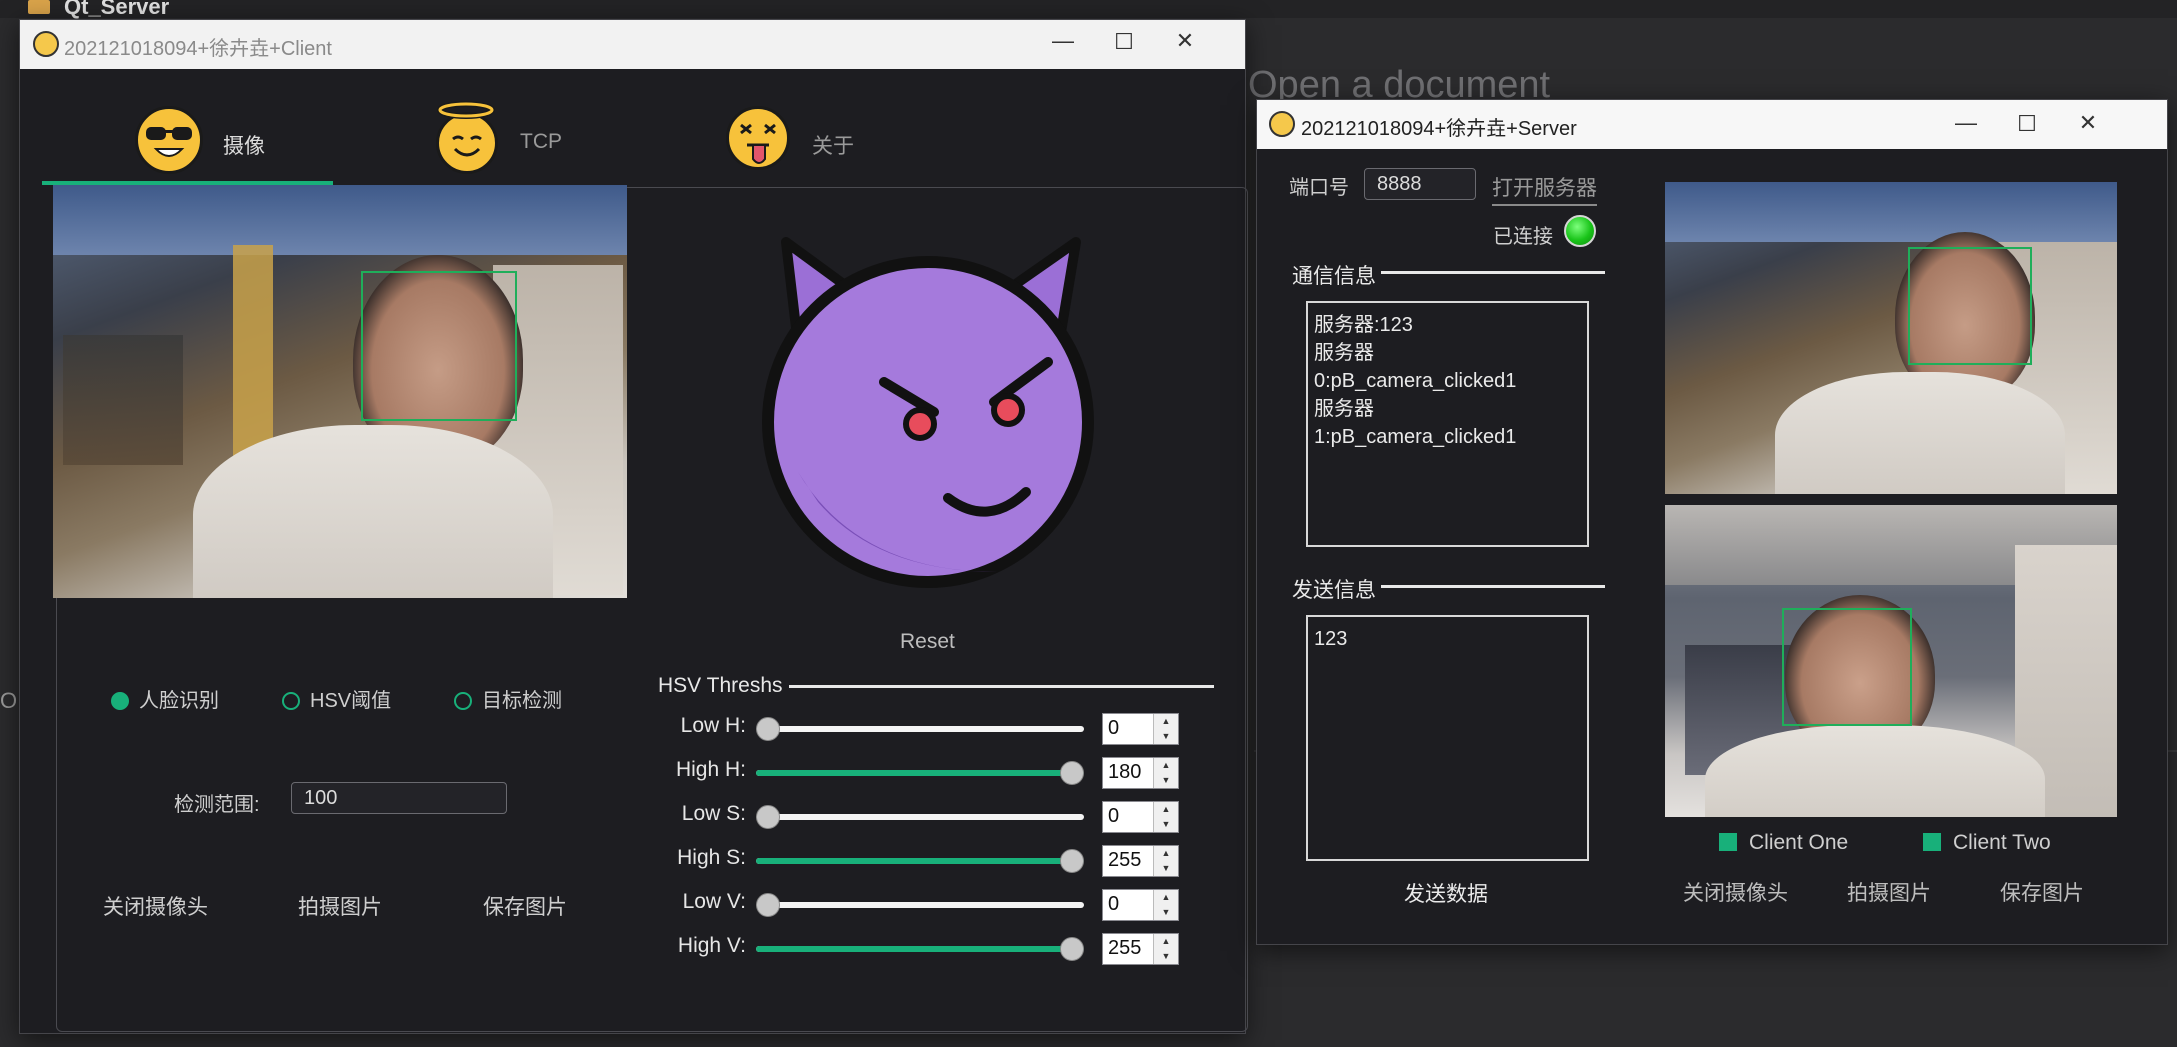 The height and width of the screenshot is (1047, 2177). I want to click on server-save-image-button: 保存图片, so click(2042, 892).